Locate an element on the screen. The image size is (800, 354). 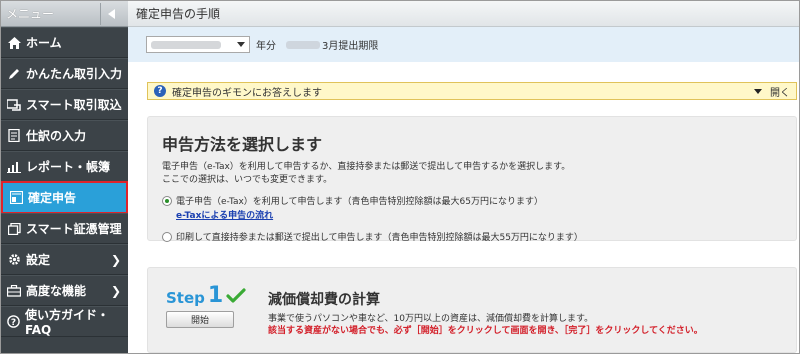
sidebar-item-label: 高度な機能 is located at coordinates (56, 291).